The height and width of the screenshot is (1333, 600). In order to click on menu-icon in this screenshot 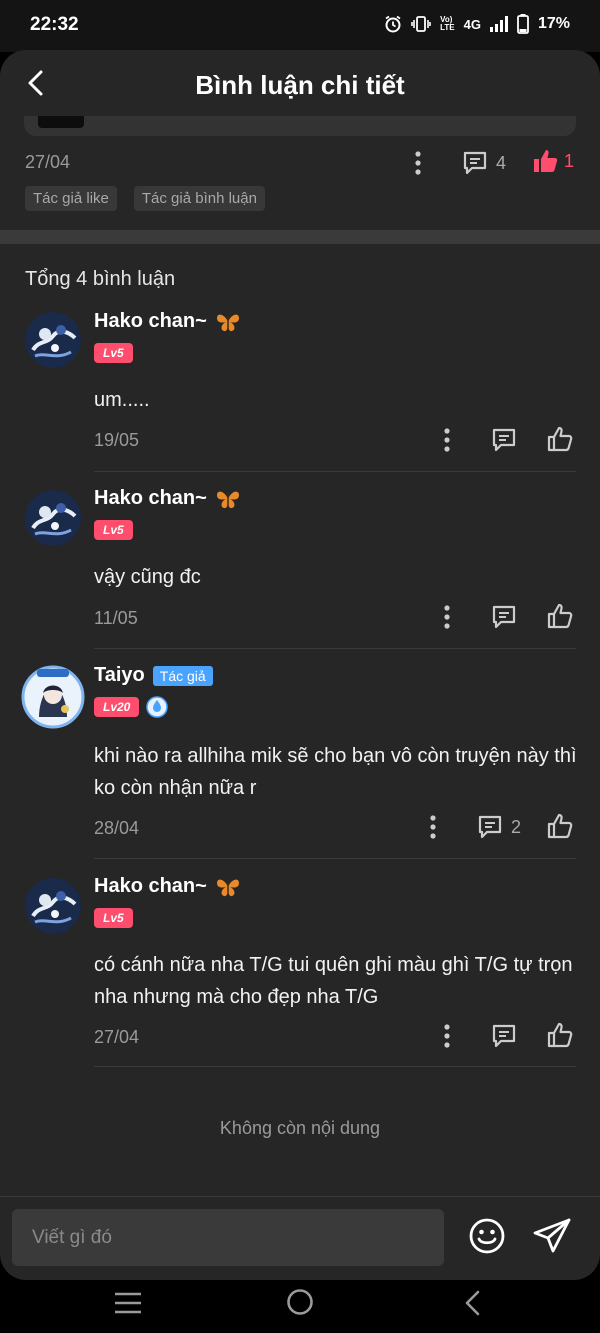, I will do `click(128, 1303)`.